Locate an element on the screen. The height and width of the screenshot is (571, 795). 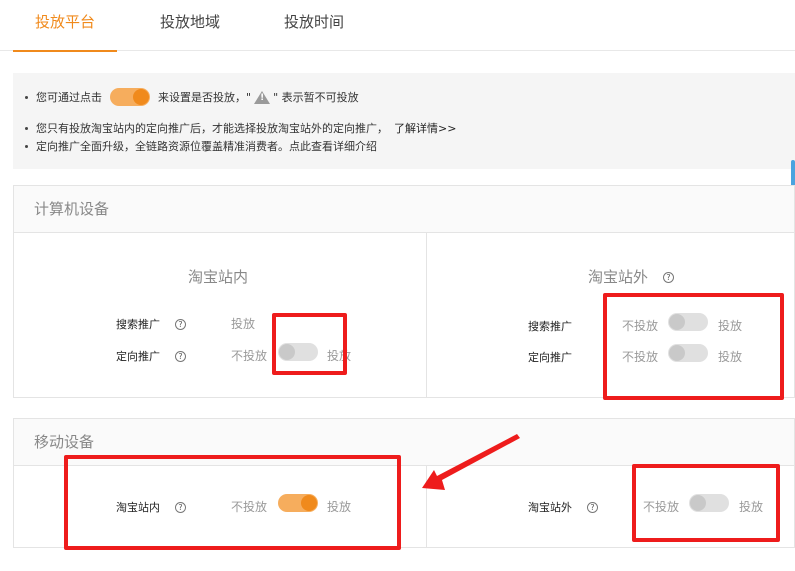
column-title-inside: 淘宝站内 is located at coordinates (218, 277).